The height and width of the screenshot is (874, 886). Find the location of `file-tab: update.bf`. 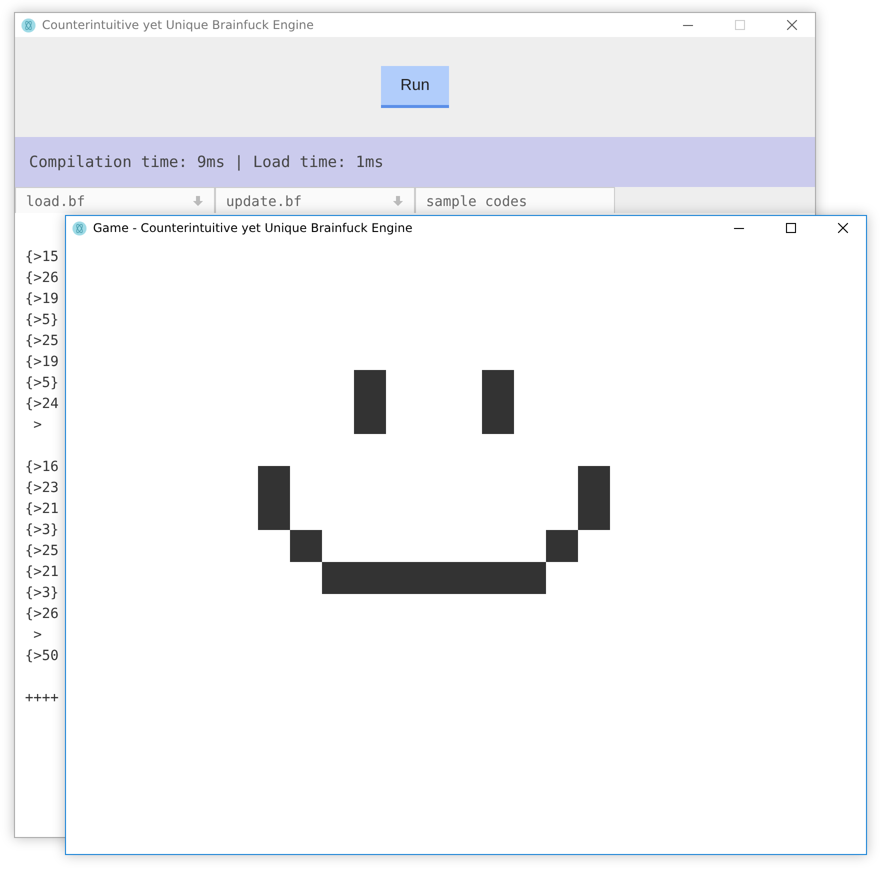

file-tab: update.bf is located at coordinates (315, 200).